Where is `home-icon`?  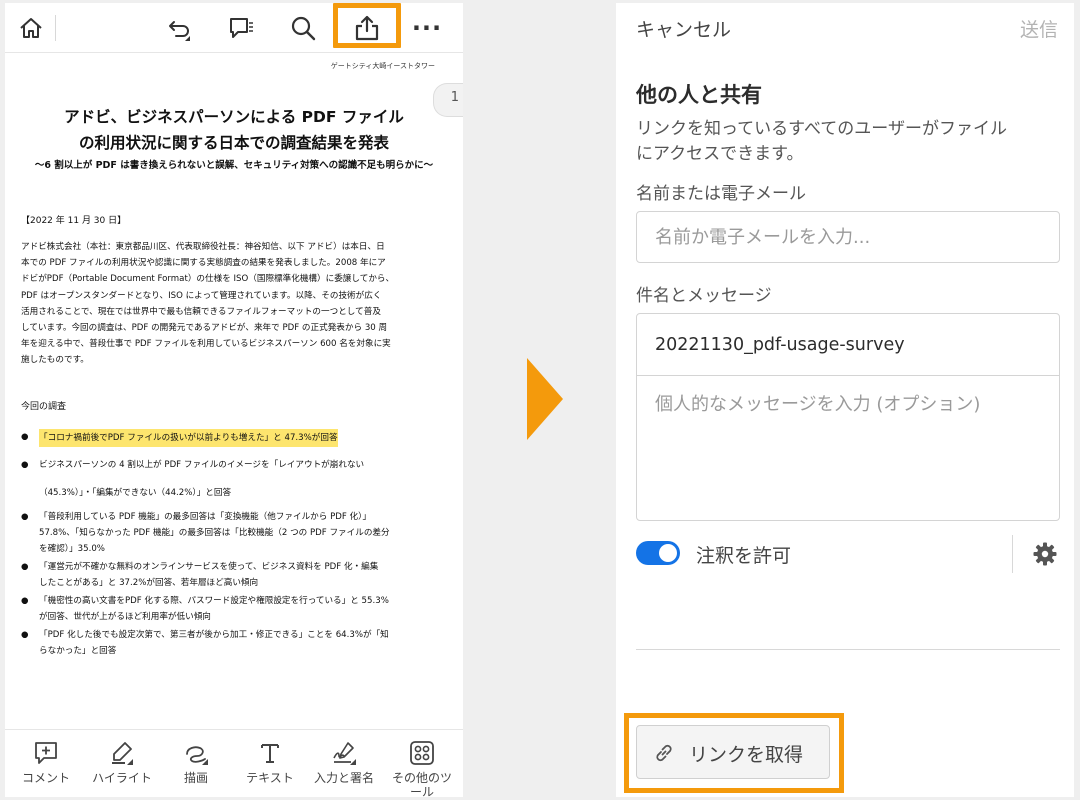
home-icon is located at coordinates (31, 28).